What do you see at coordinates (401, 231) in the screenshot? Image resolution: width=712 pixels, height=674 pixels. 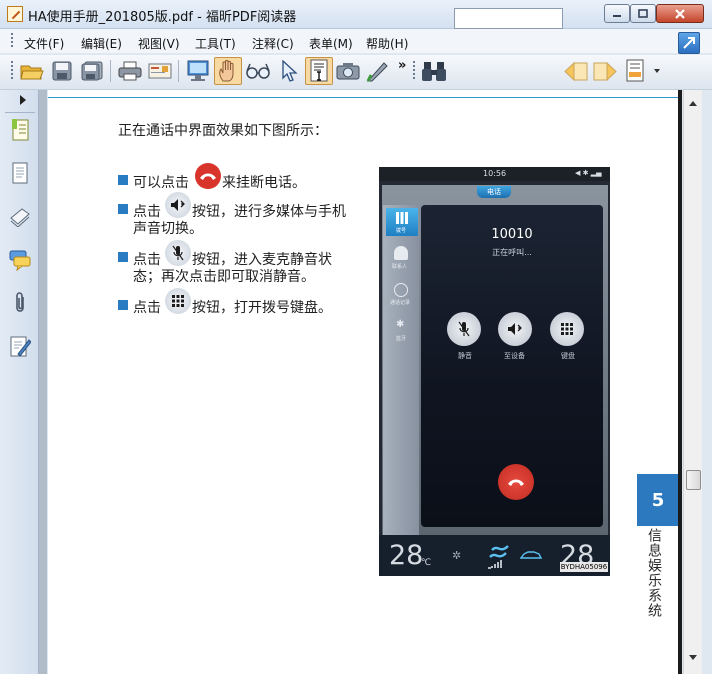 I see `phone-sidebar-label: 拨号` at bounding box center [401, 231].